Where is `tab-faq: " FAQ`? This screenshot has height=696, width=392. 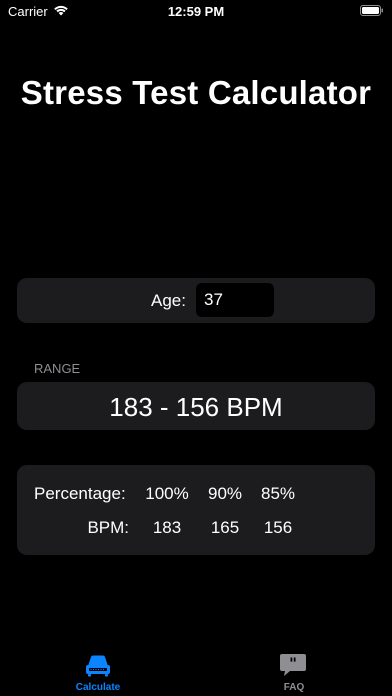
tab-faq: " FAQ is located at coordinates (294, 668).